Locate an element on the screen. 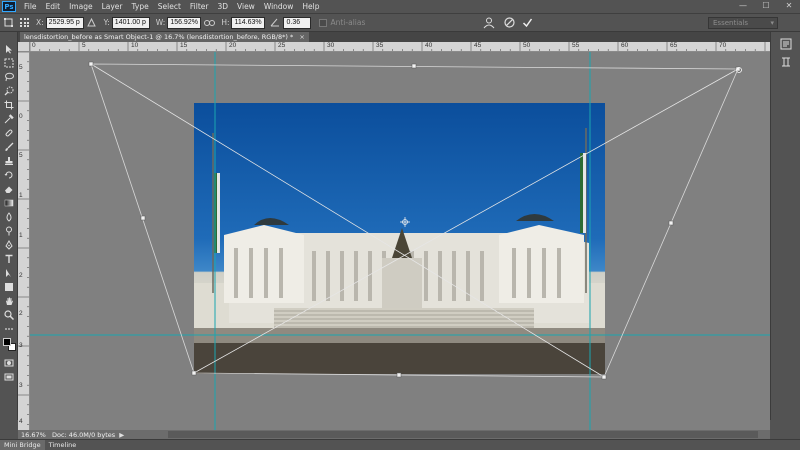  transform-handle-top is located at coordinates (414, 66).